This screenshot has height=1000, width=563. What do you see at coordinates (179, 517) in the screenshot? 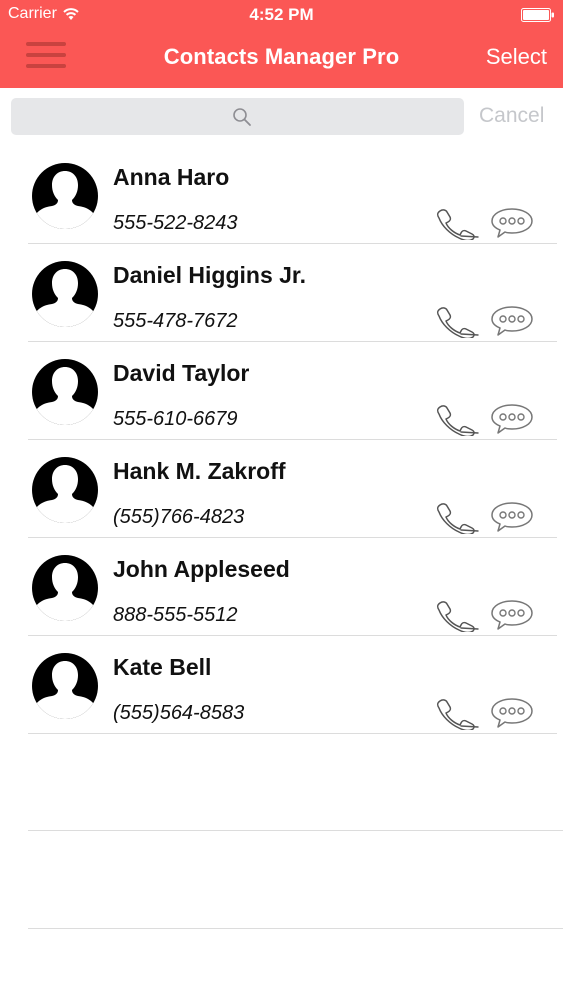
I see `contact-phone: (555)766-4823` at bounding box center [179, 517].